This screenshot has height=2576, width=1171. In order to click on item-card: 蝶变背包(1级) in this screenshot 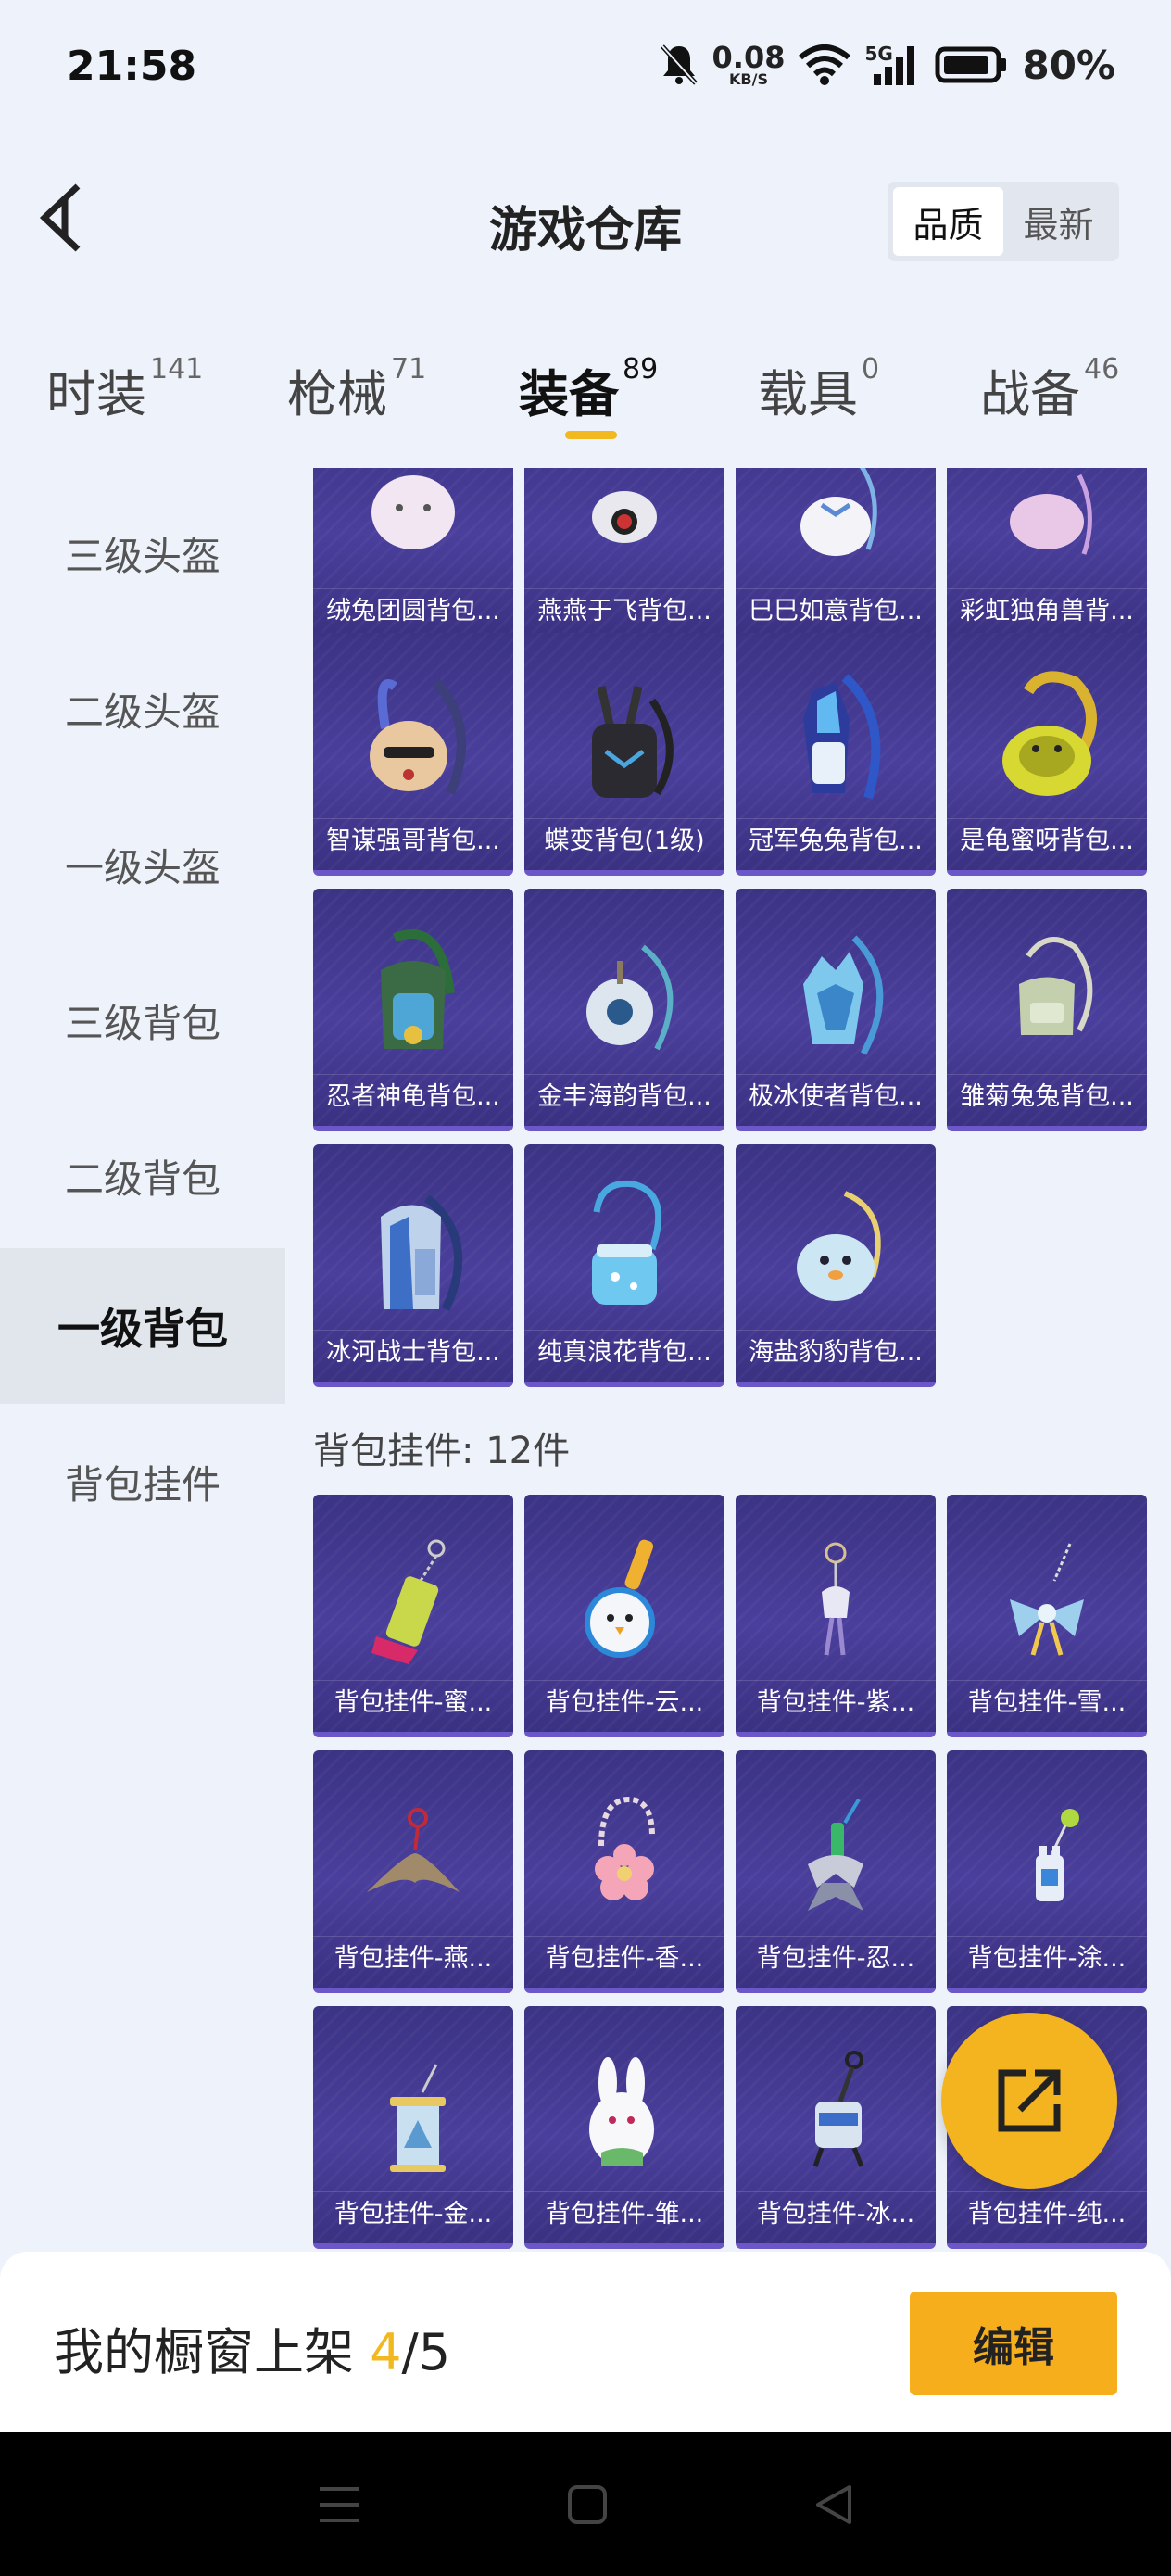, I will do `click(624, 754)`.